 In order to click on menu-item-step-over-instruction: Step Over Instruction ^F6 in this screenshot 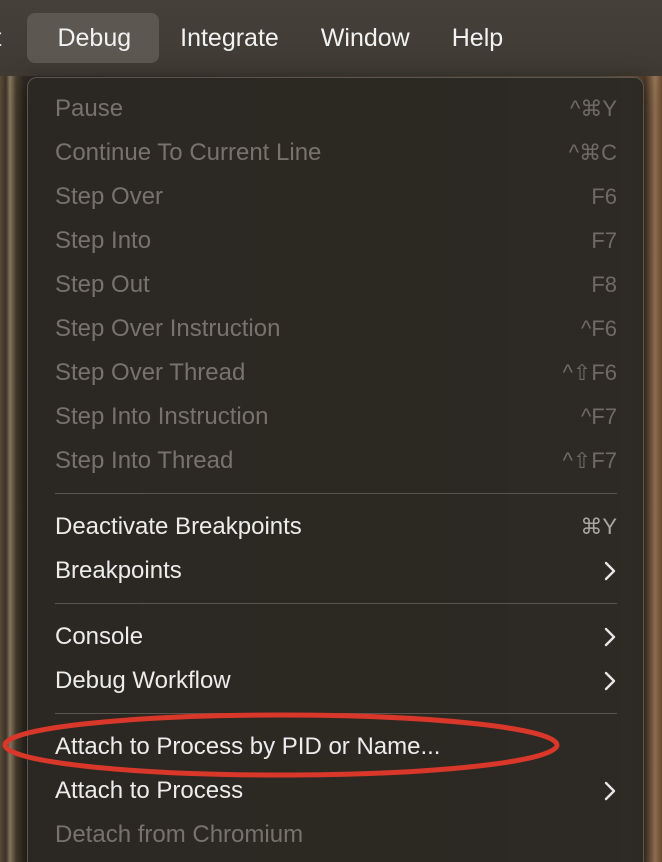, I will do `click(336, 329)`.